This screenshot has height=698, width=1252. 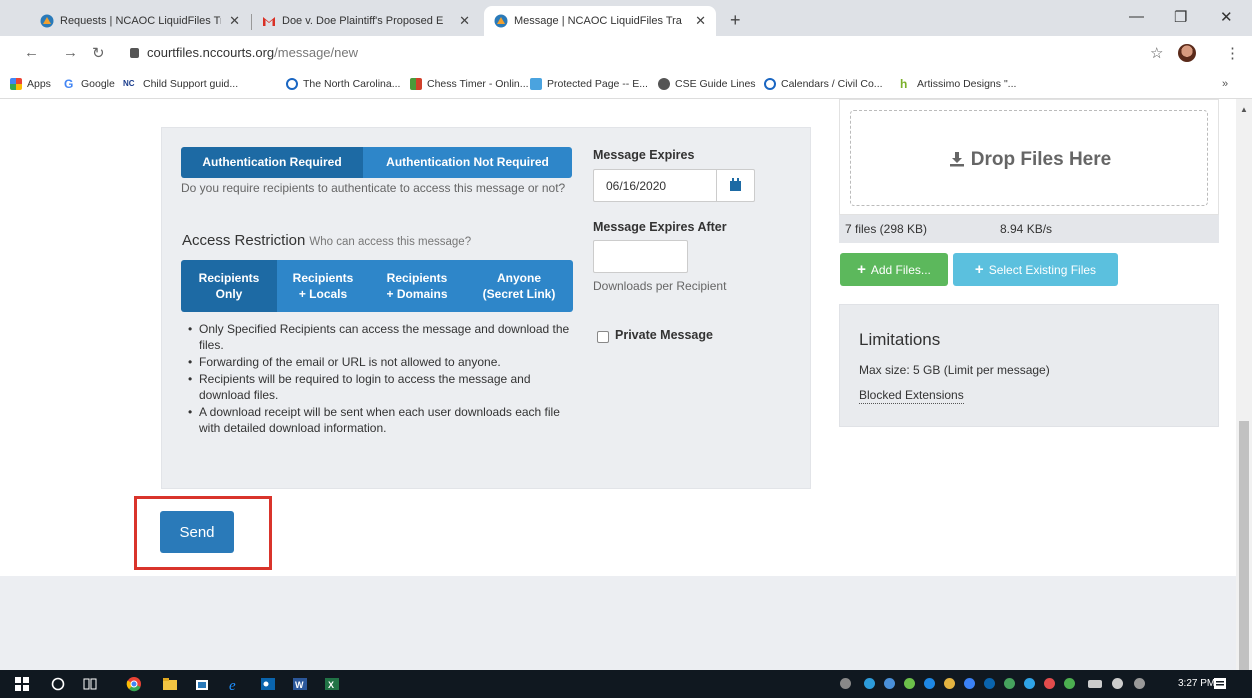 What do you see at coordinates (70, 52) in the screenshot?
I see `forward-icon: →` at bounding box center [70, 52].